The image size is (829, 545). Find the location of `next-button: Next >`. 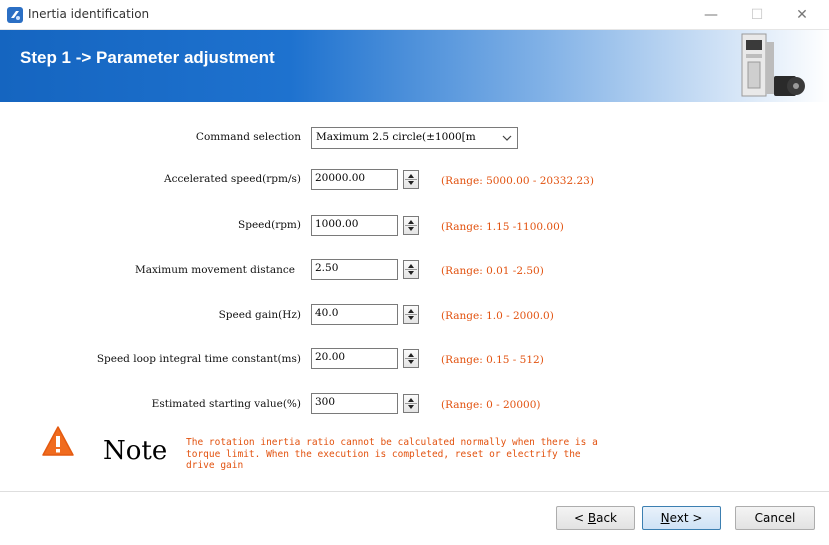

next-button: Next > is located at coordinates (681, 518).